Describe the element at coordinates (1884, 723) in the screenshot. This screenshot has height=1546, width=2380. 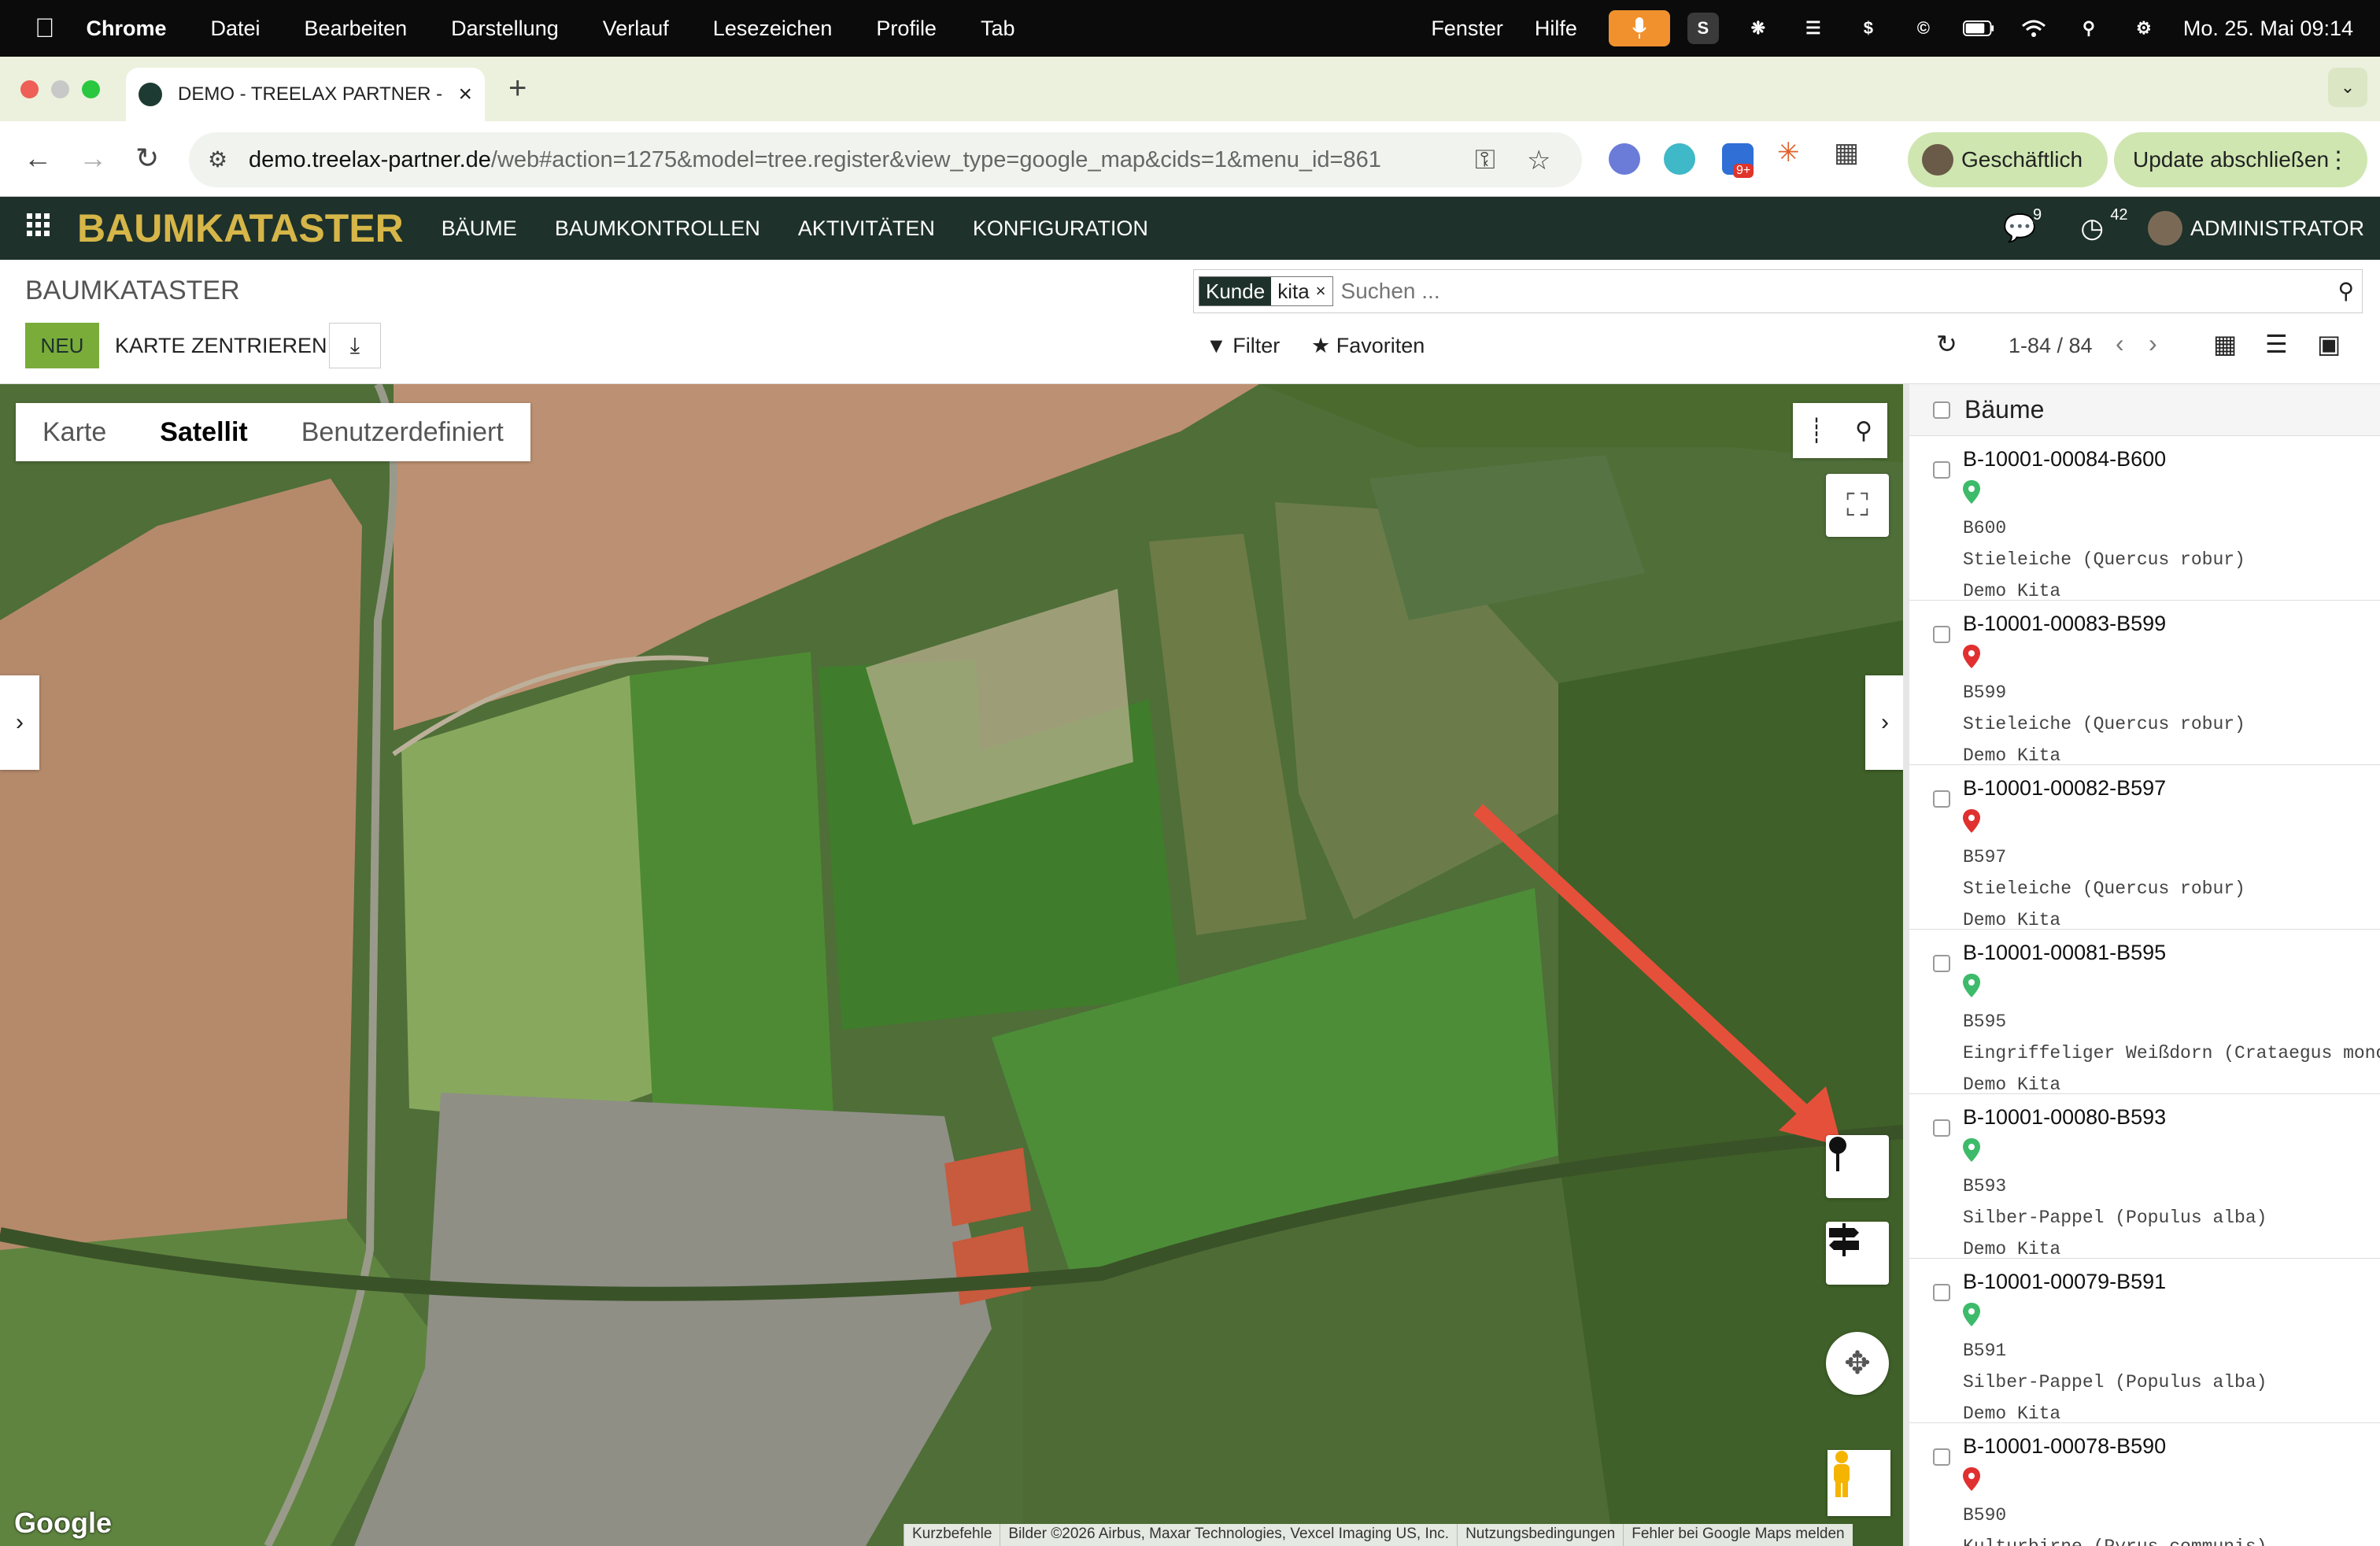
I see `right-panel-toggle-chevron-icon: ›` at that location.